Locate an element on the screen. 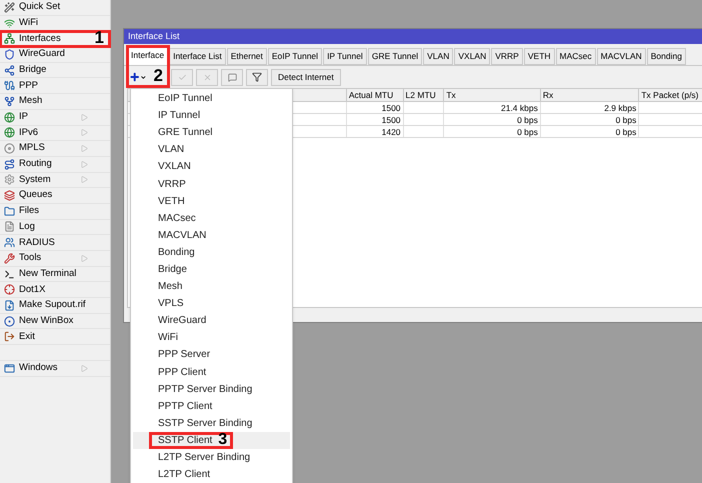 Image resolution: width=702 pixels, height=483 pixels. cable-icon is located at coordinates (9, 86).